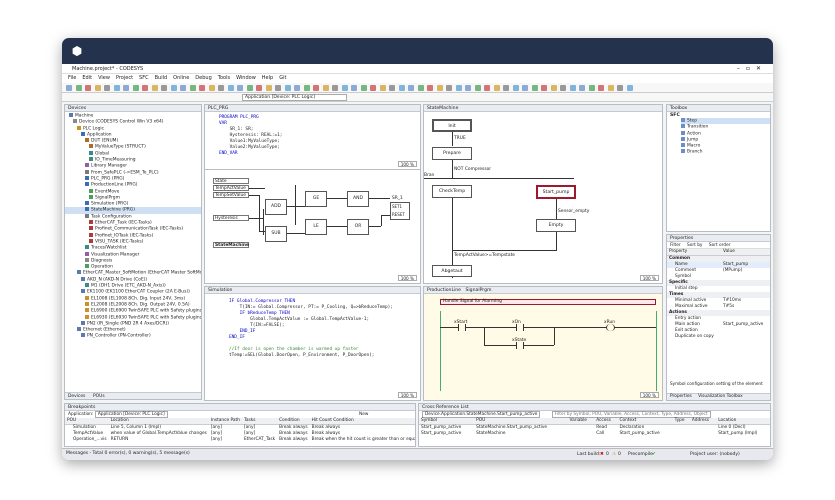 Image resolution: width=835 pixels, height=500 pixels. Describe the element at coordinates (231, 181) in the screenshot. I see `fbd-var-state: State` at that location.